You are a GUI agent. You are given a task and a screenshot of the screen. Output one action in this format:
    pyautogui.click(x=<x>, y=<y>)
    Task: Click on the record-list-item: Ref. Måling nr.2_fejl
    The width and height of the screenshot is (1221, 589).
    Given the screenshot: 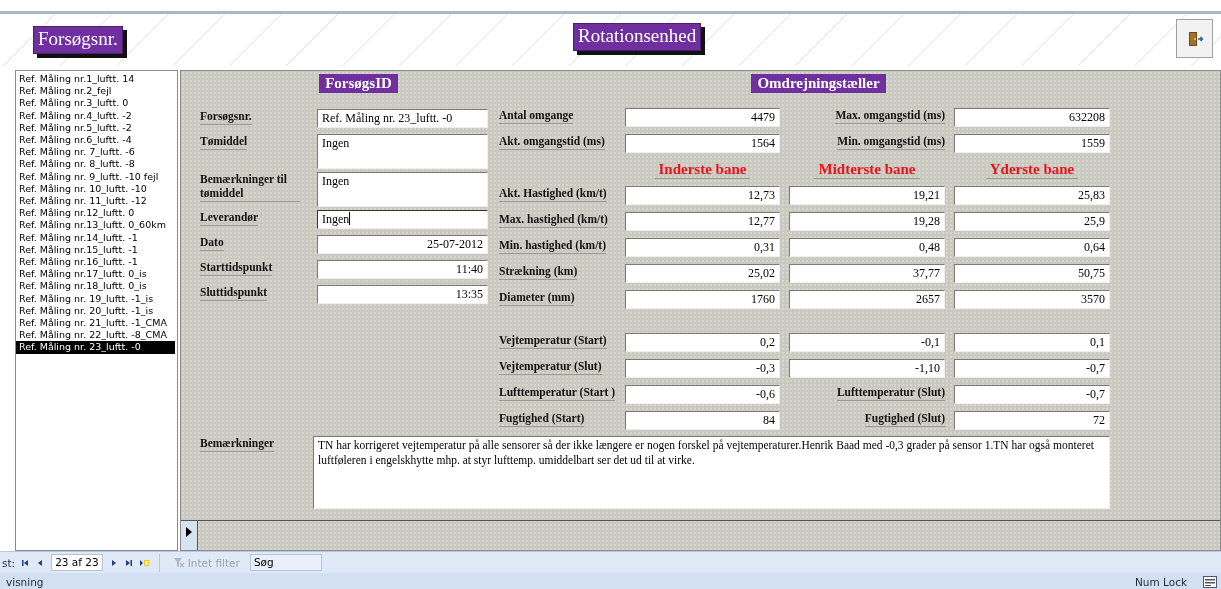 What is the action you would take?
    pyautogui.click(x=96, y=91)
    